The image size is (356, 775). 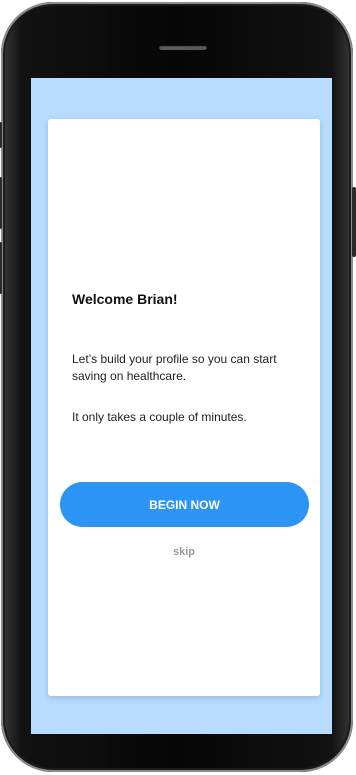 What do you see at coordinates (183, 47) in the screenshot?
I see `earpiece-speaker` at bounding box center [183, 47].